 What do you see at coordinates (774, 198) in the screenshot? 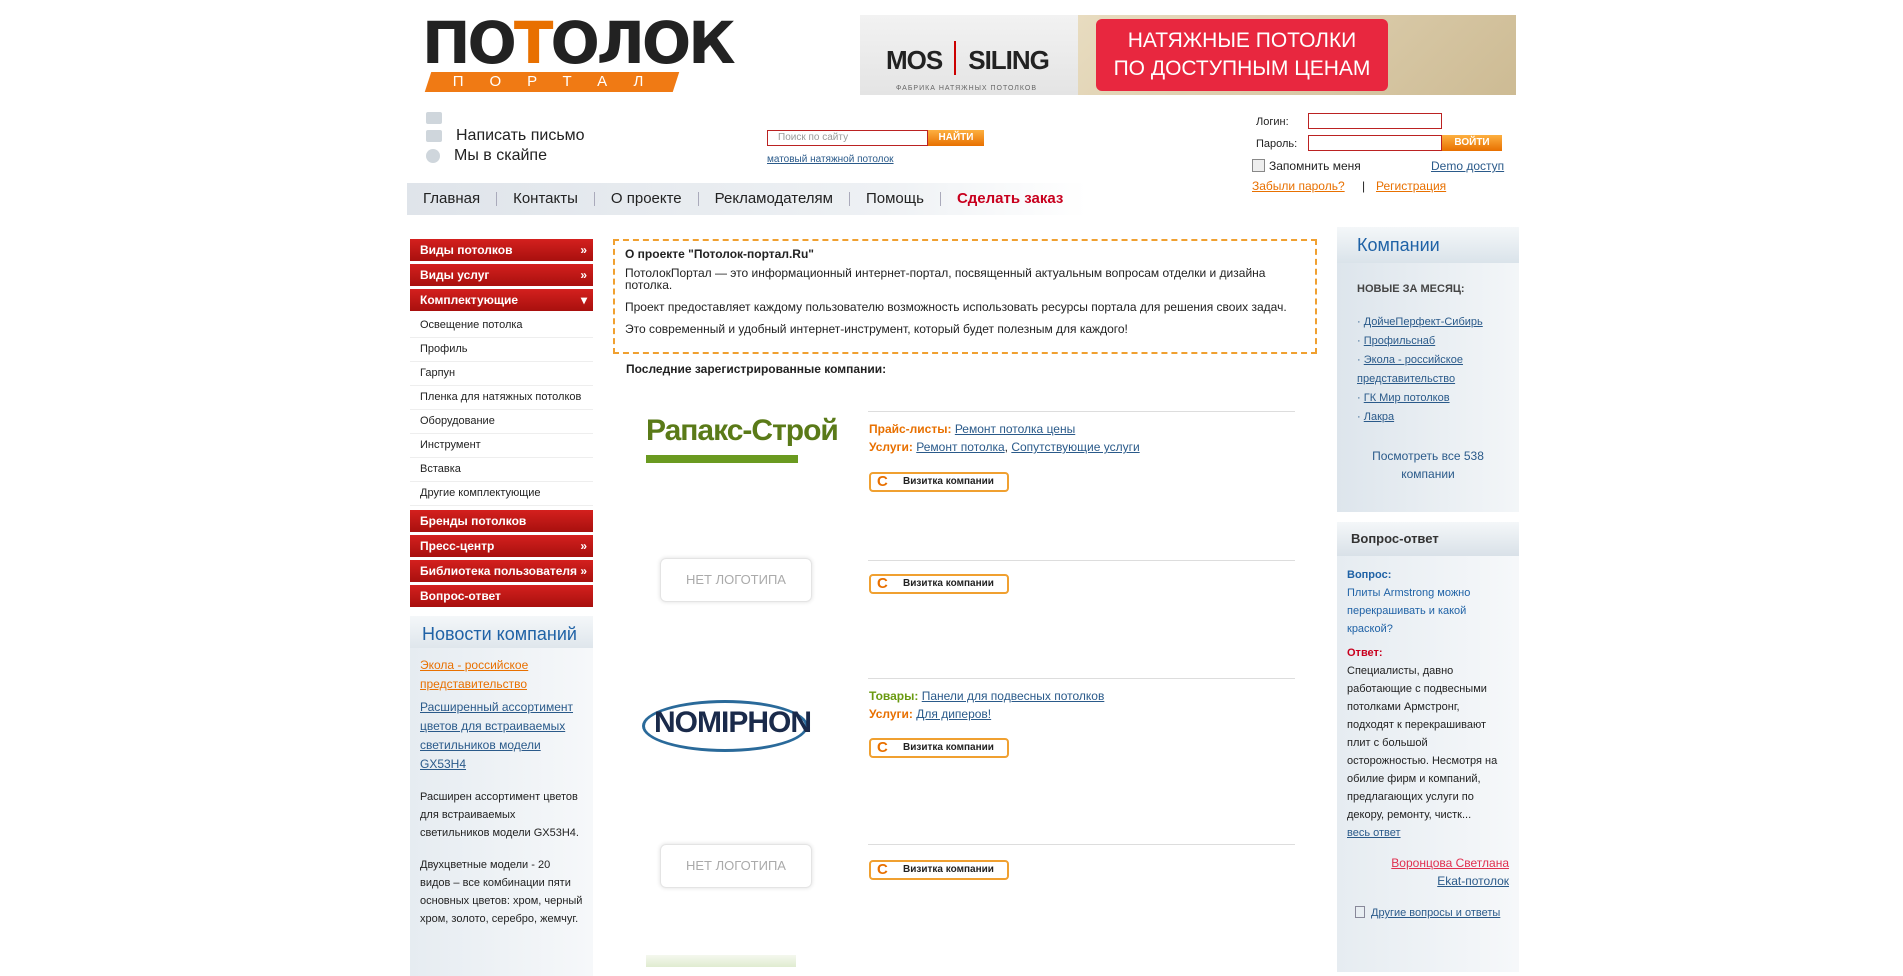
I see `nav-advertisers: Рекламодателям` at bounding box center [774, 198].